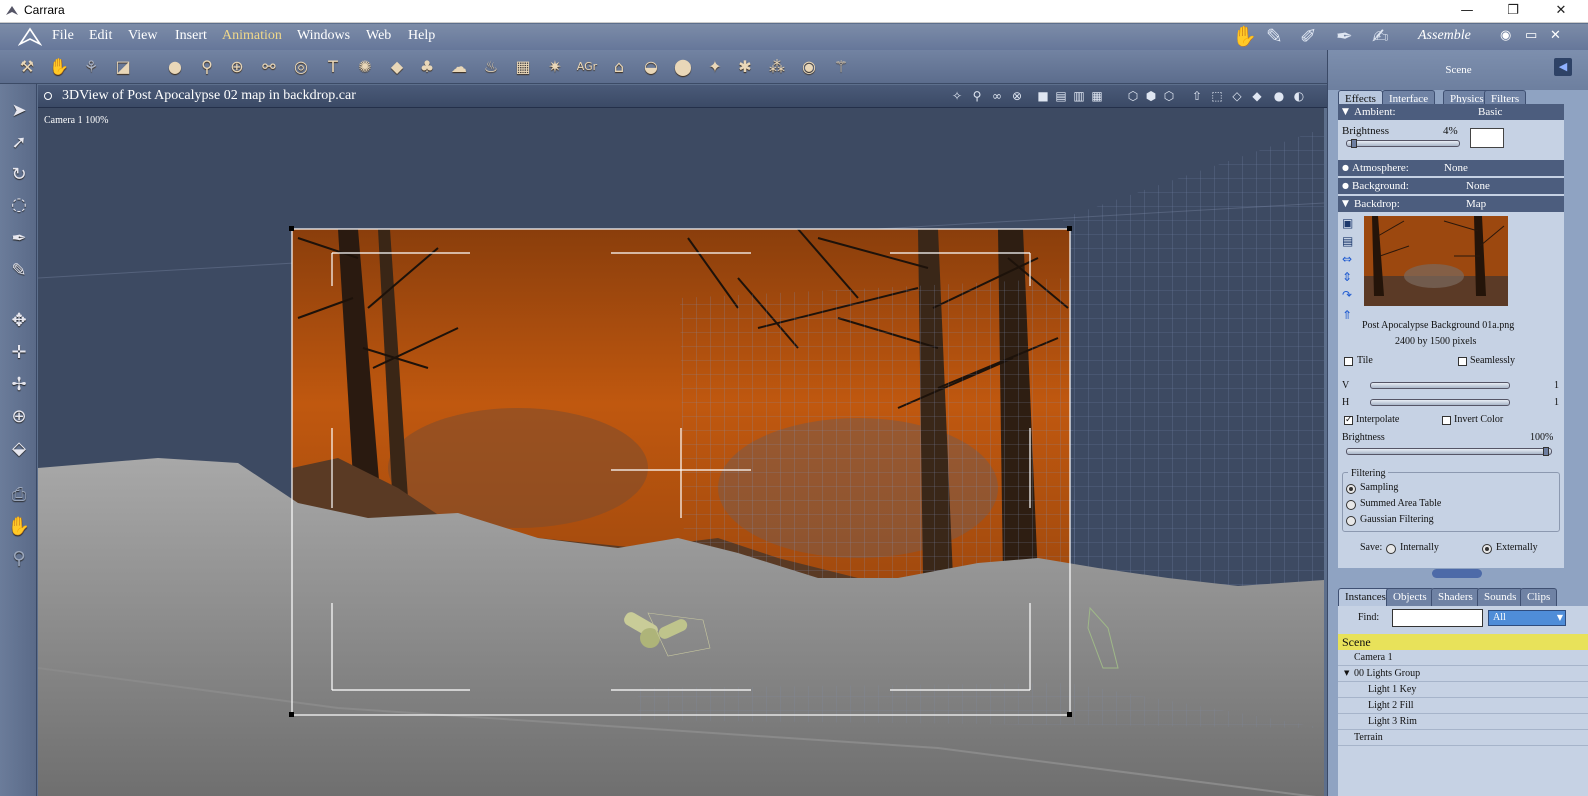 Image resolution: width=1588 pixels, height=796 pixels. I want to click on flip-vertical-icon: ⇕, so click(1347, 277).